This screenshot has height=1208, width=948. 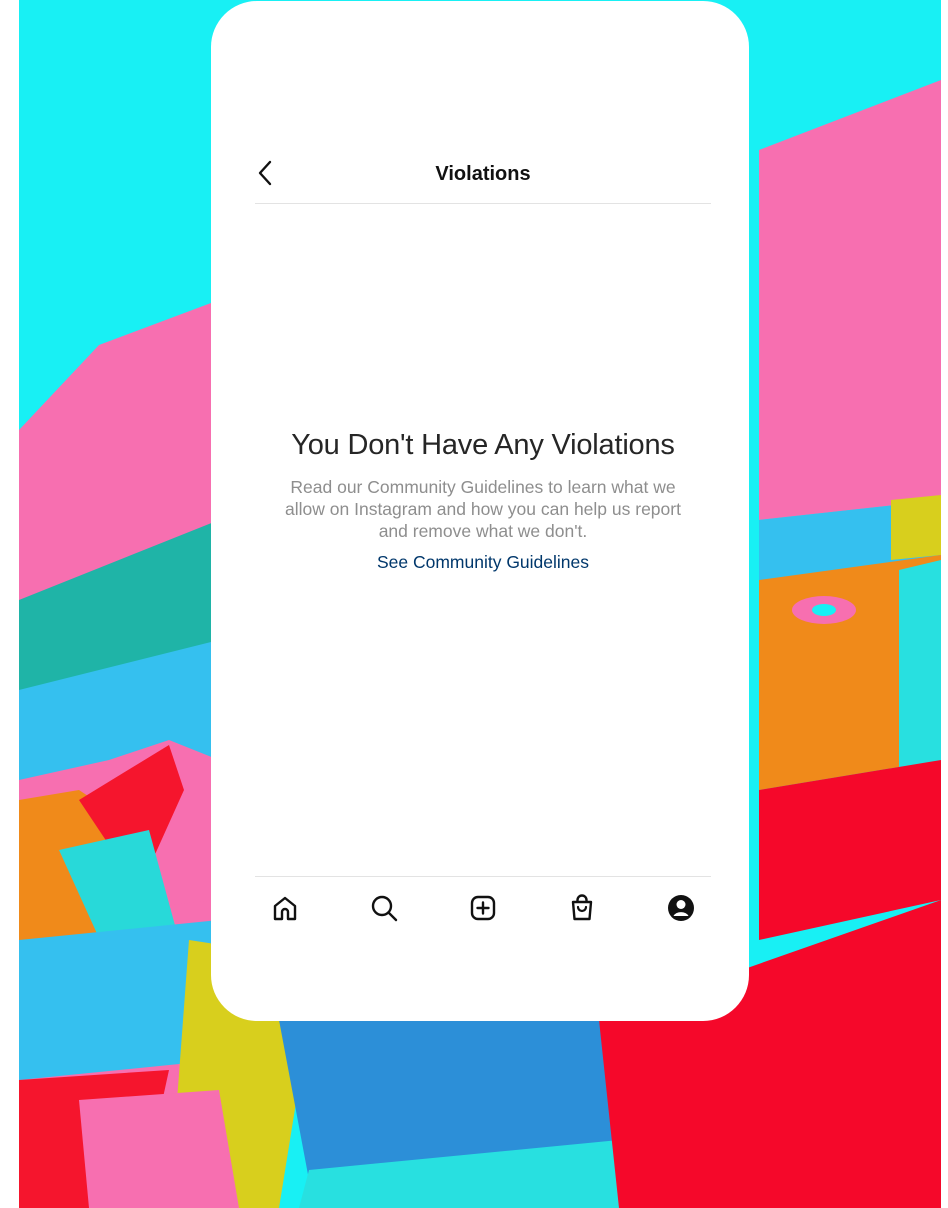 I want to click on tab-bar, so click(x=483, y=908).